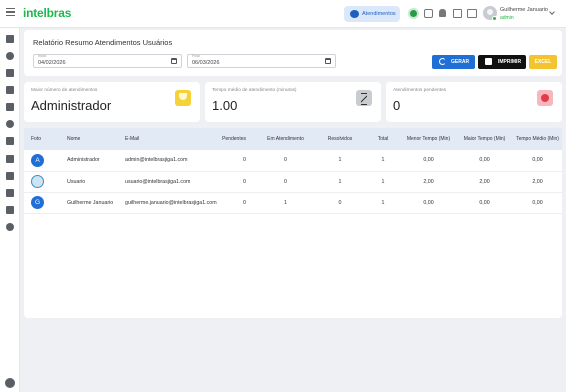 This screenshot has width=566, height=392. I want to click on collapse-icon, so click(10, 383).